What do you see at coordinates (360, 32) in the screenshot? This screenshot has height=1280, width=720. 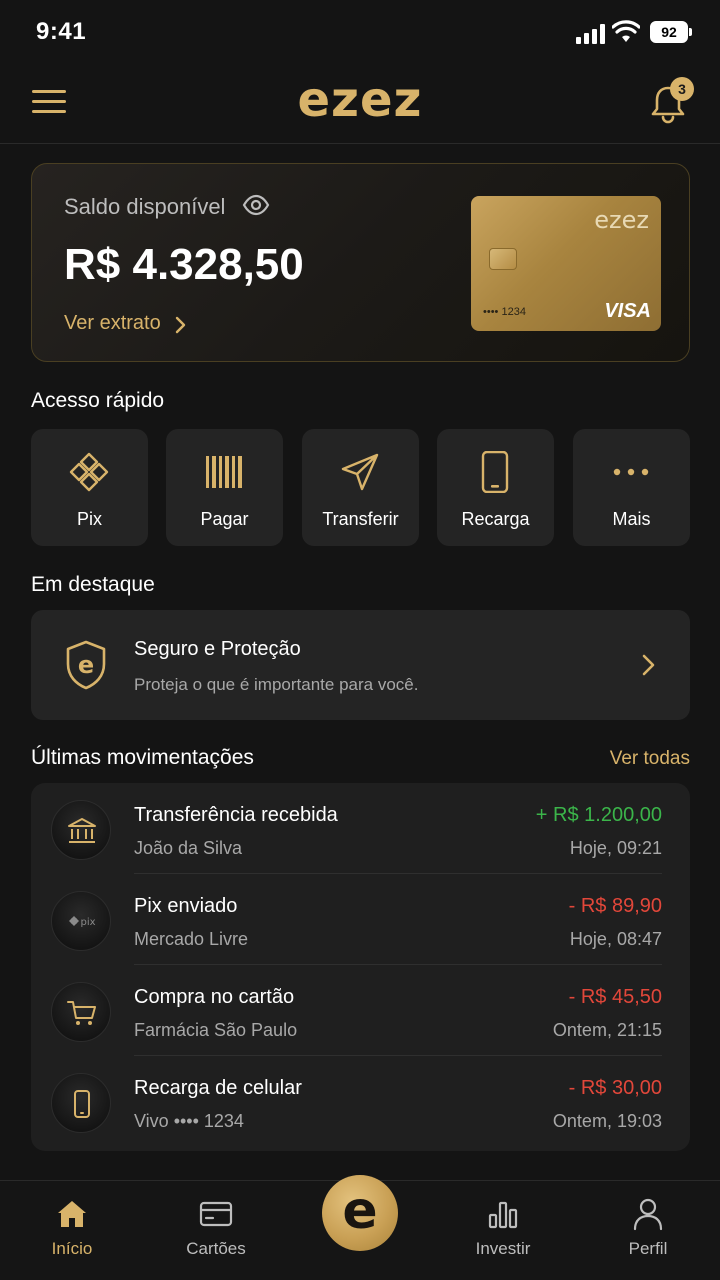 I see `status-bar: 9:41 92` at bounding box center [360, 32].